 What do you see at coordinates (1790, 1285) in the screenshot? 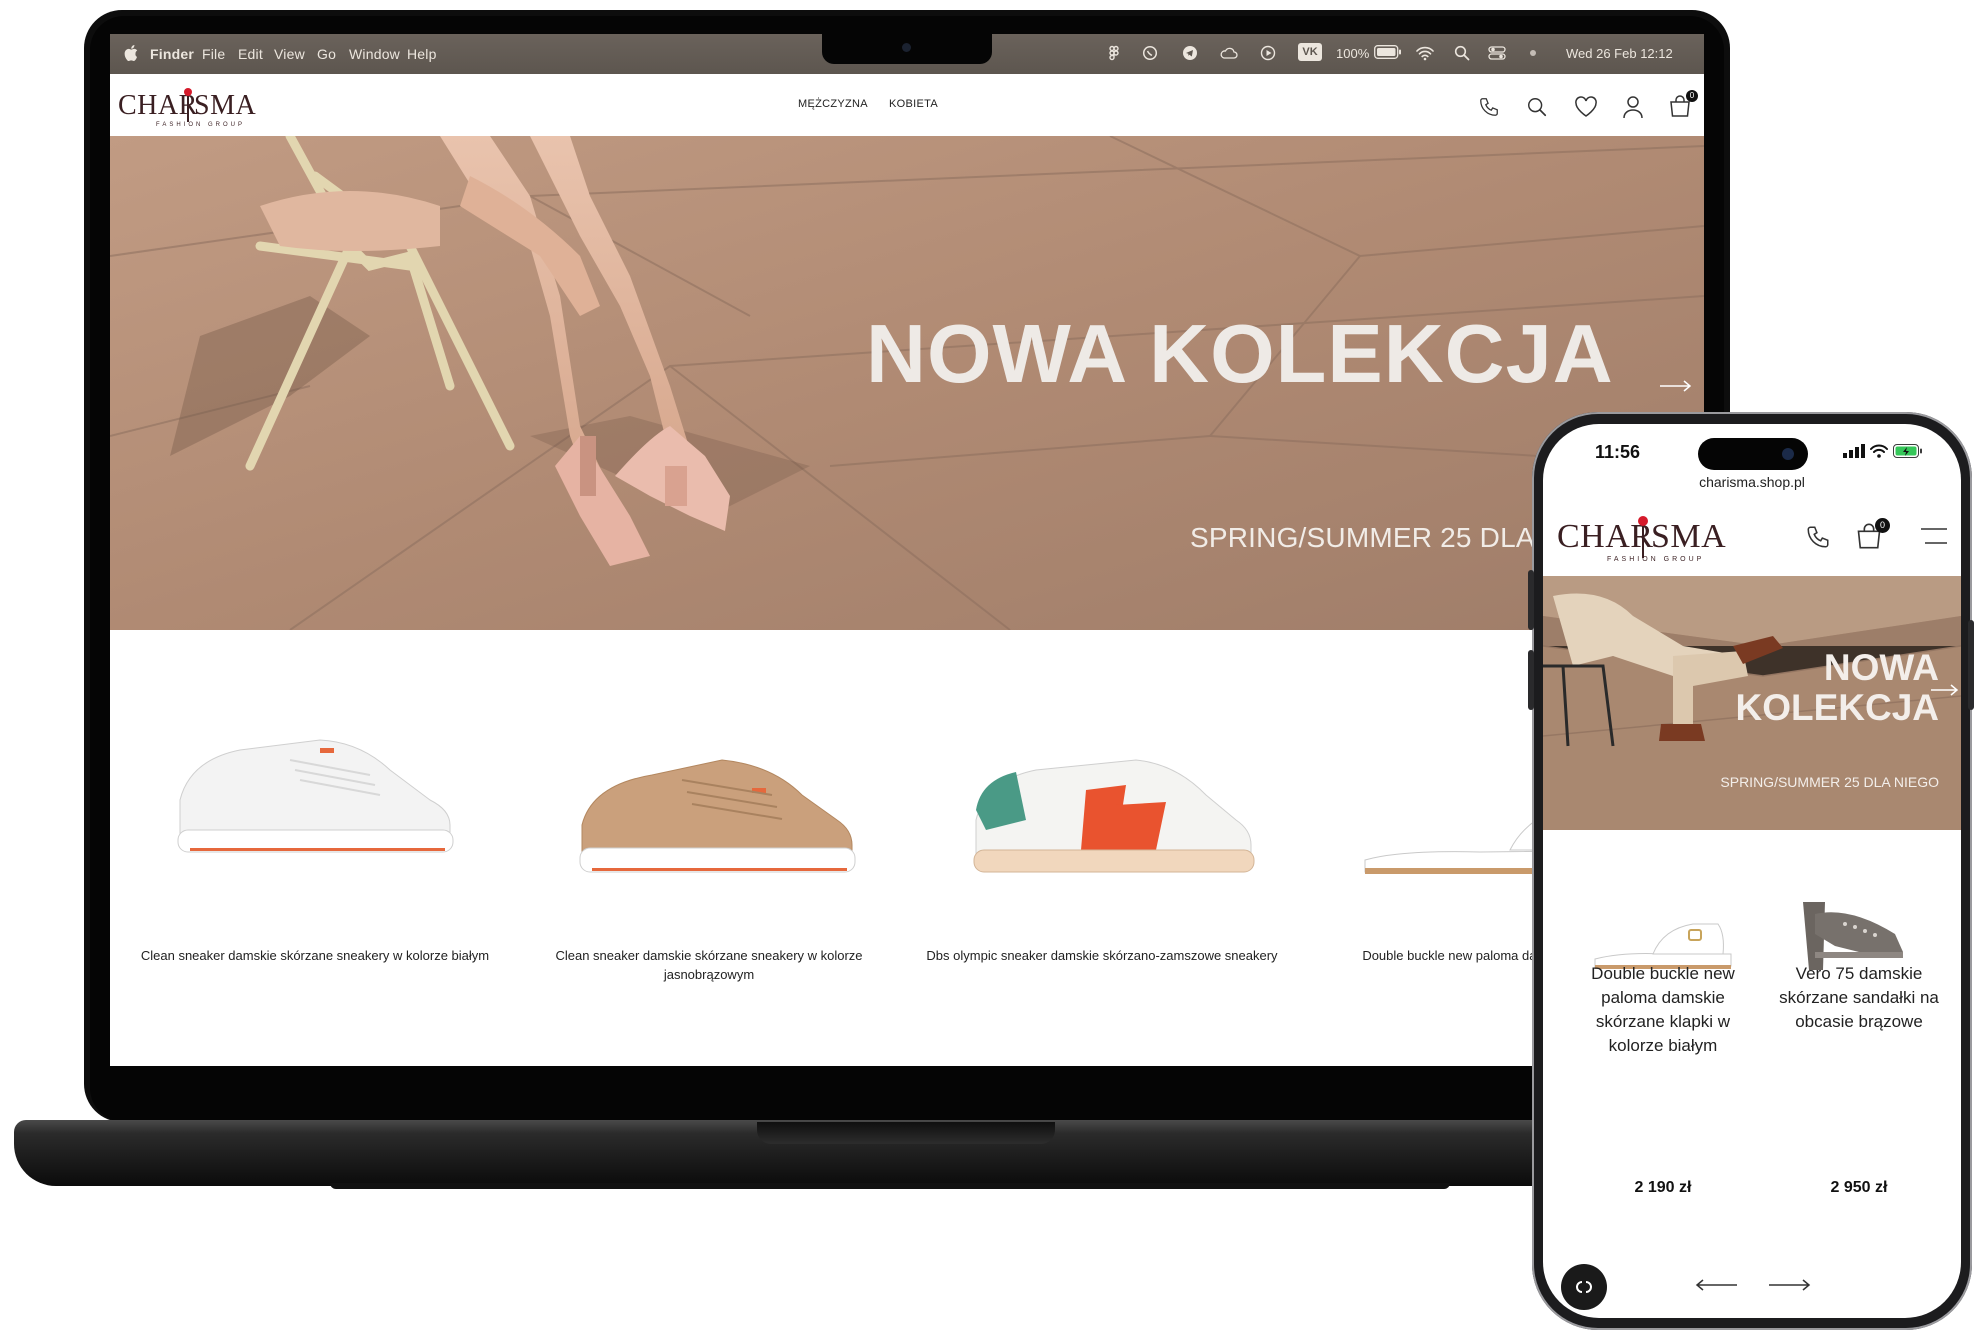
I see `carousel-next-arrow-icon` at bounding box center [1790, 1285].